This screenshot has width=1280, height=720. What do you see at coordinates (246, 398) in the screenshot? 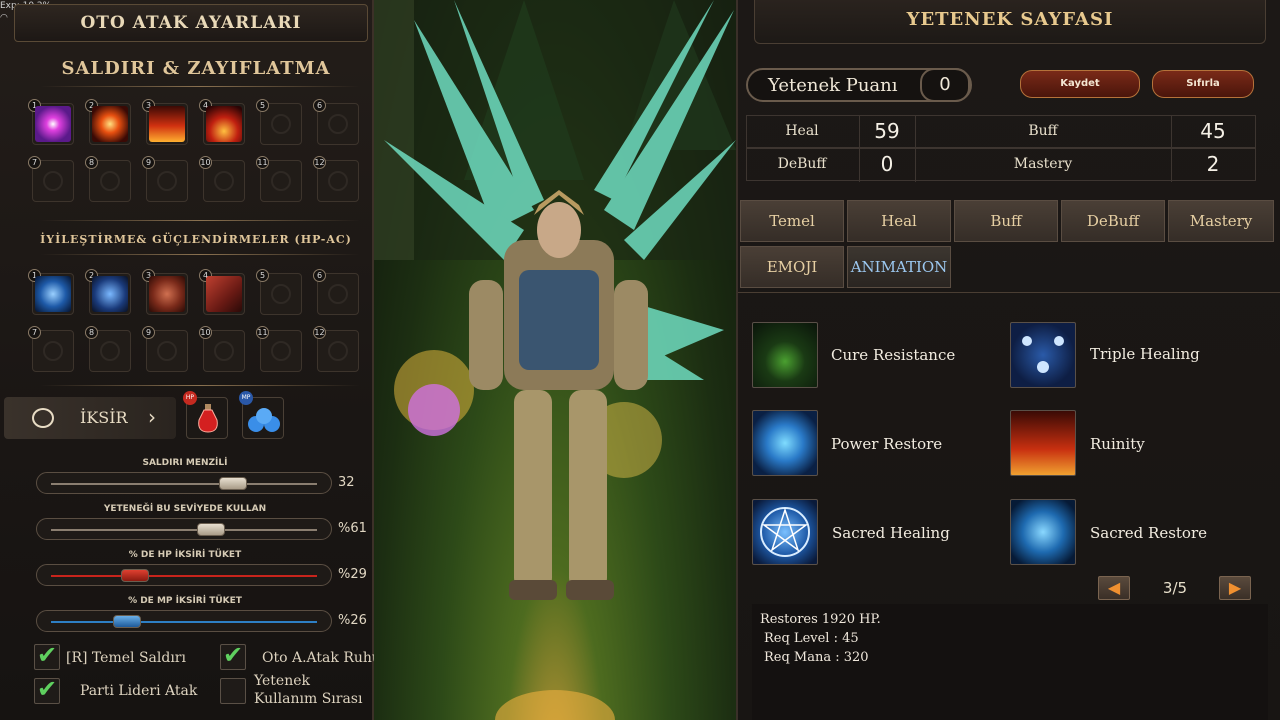
I see `mp-badge: MP` at bounding box center [246, 398].